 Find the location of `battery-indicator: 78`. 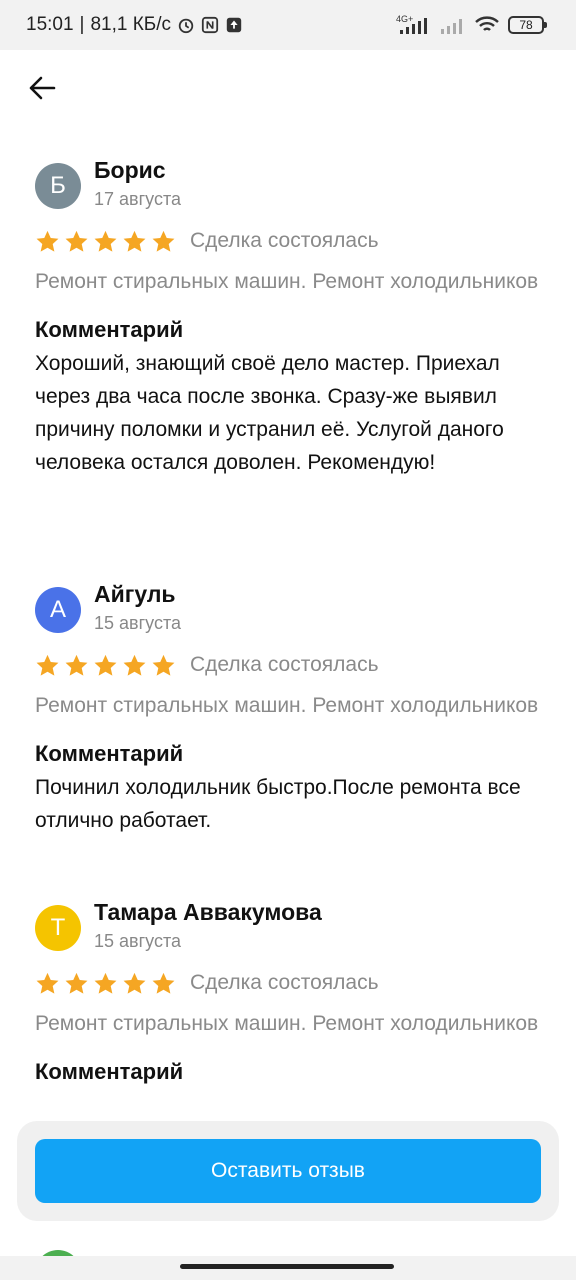

battery-indicator: 78 is located at coordinates (527, 25).